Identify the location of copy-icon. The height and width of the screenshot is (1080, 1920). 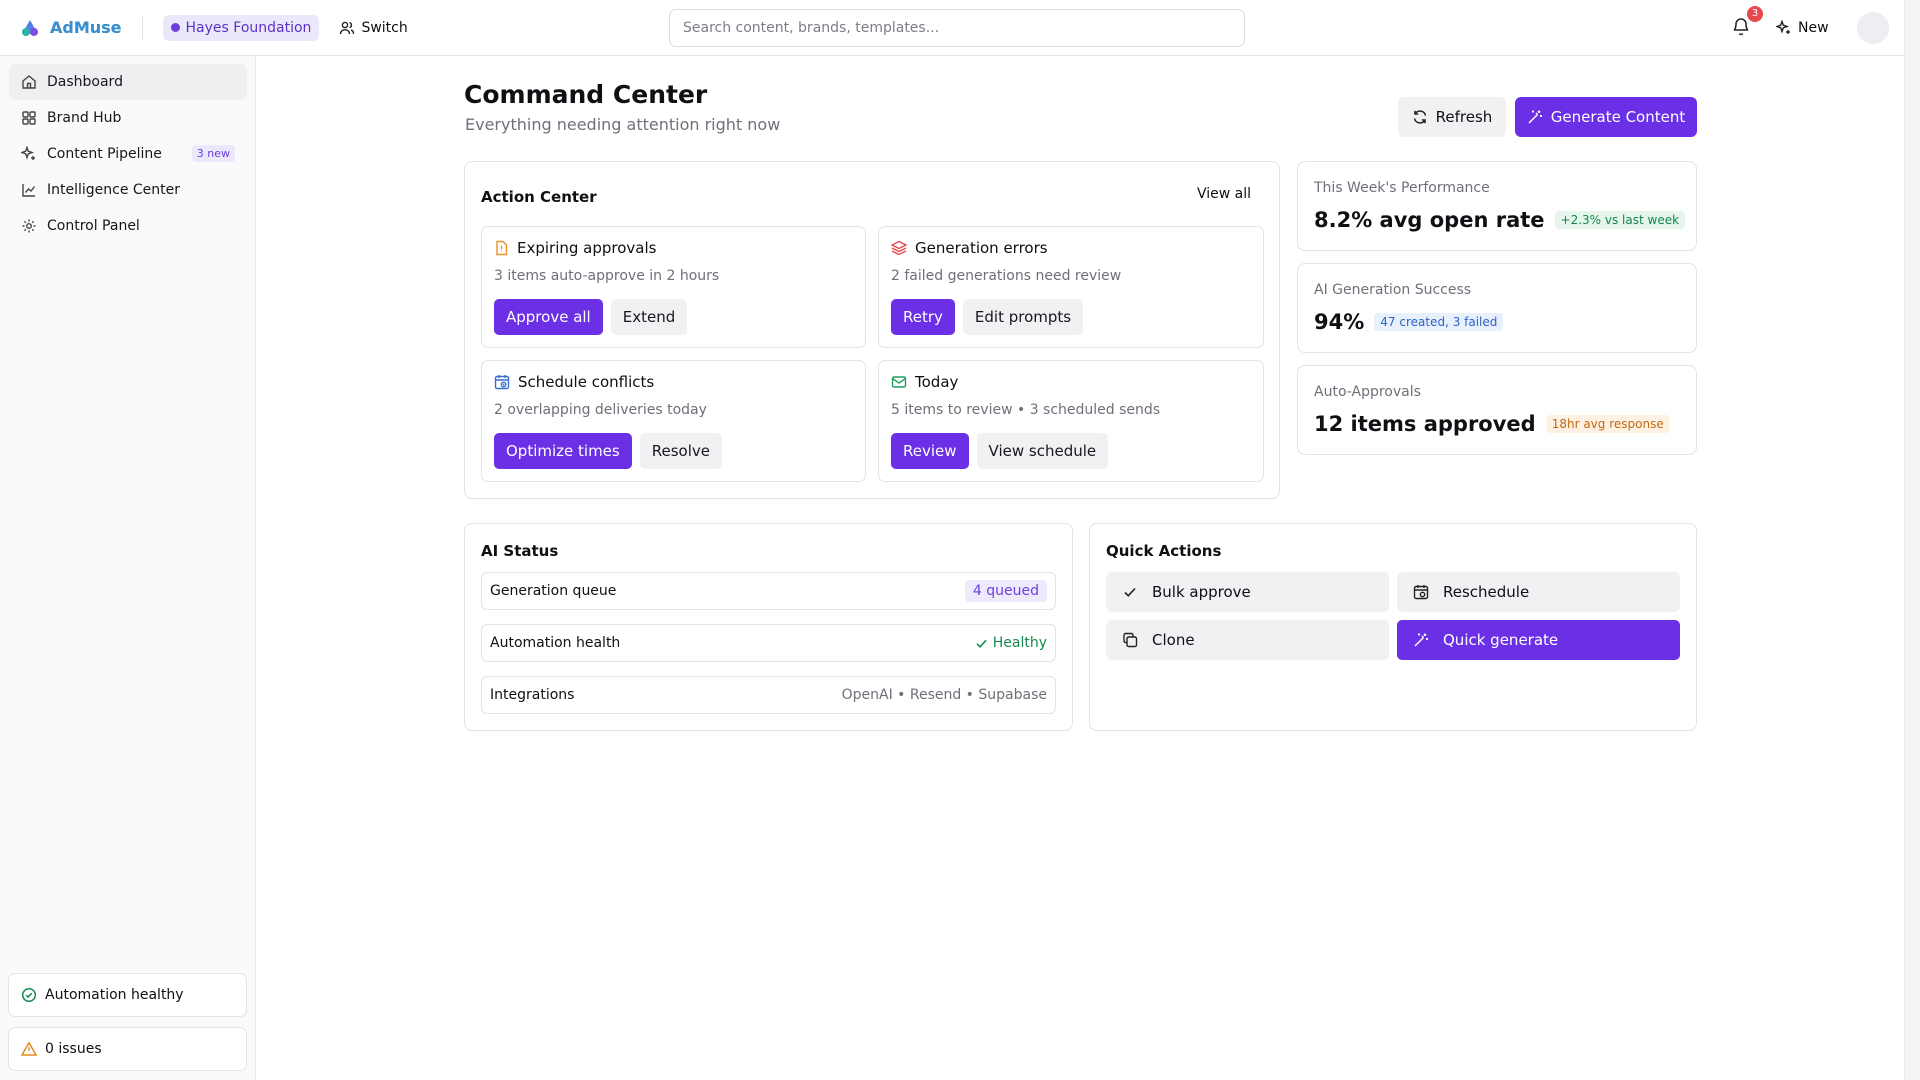
(1130, 640).